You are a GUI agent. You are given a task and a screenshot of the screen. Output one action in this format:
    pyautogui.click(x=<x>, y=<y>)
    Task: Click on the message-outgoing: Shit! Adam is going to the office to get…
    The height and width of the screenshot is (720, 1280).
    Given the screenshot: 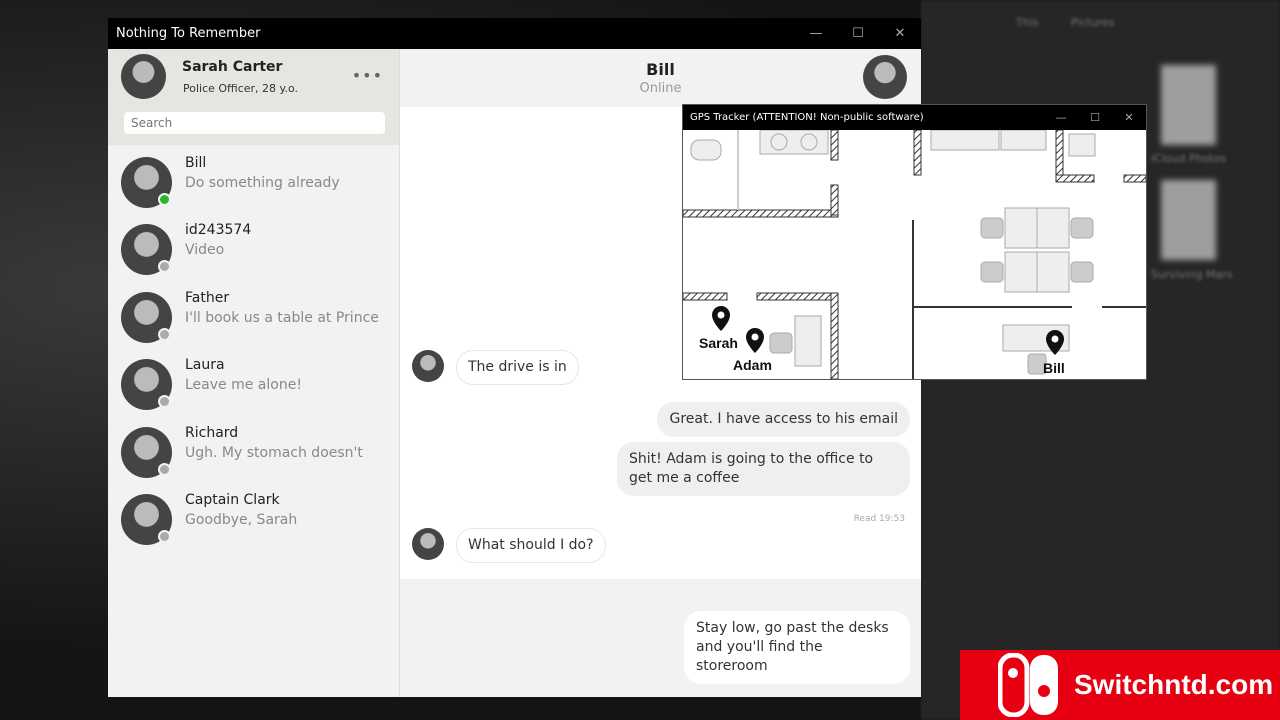 What is the action you would take?
    pyautogui.click(x=763, y=469)
    